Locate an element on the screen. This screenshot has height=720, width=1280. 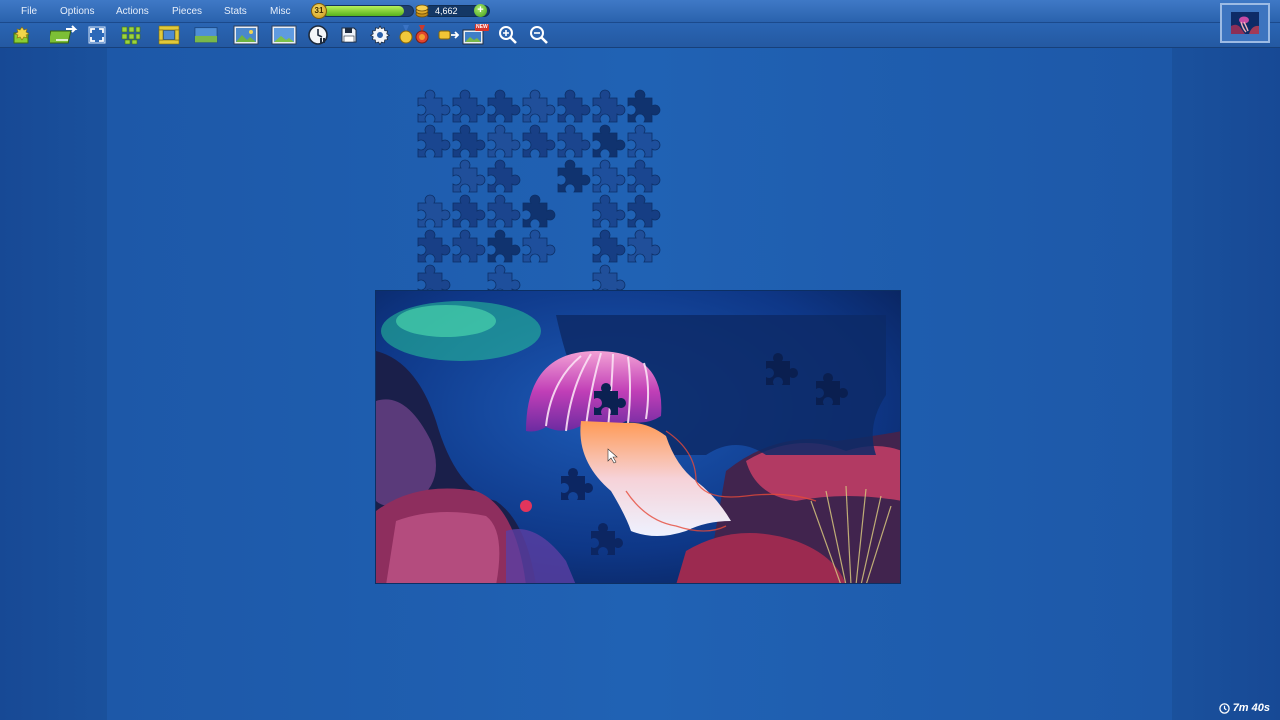
menu-stats: Stats is located at coordinates (235, 11).